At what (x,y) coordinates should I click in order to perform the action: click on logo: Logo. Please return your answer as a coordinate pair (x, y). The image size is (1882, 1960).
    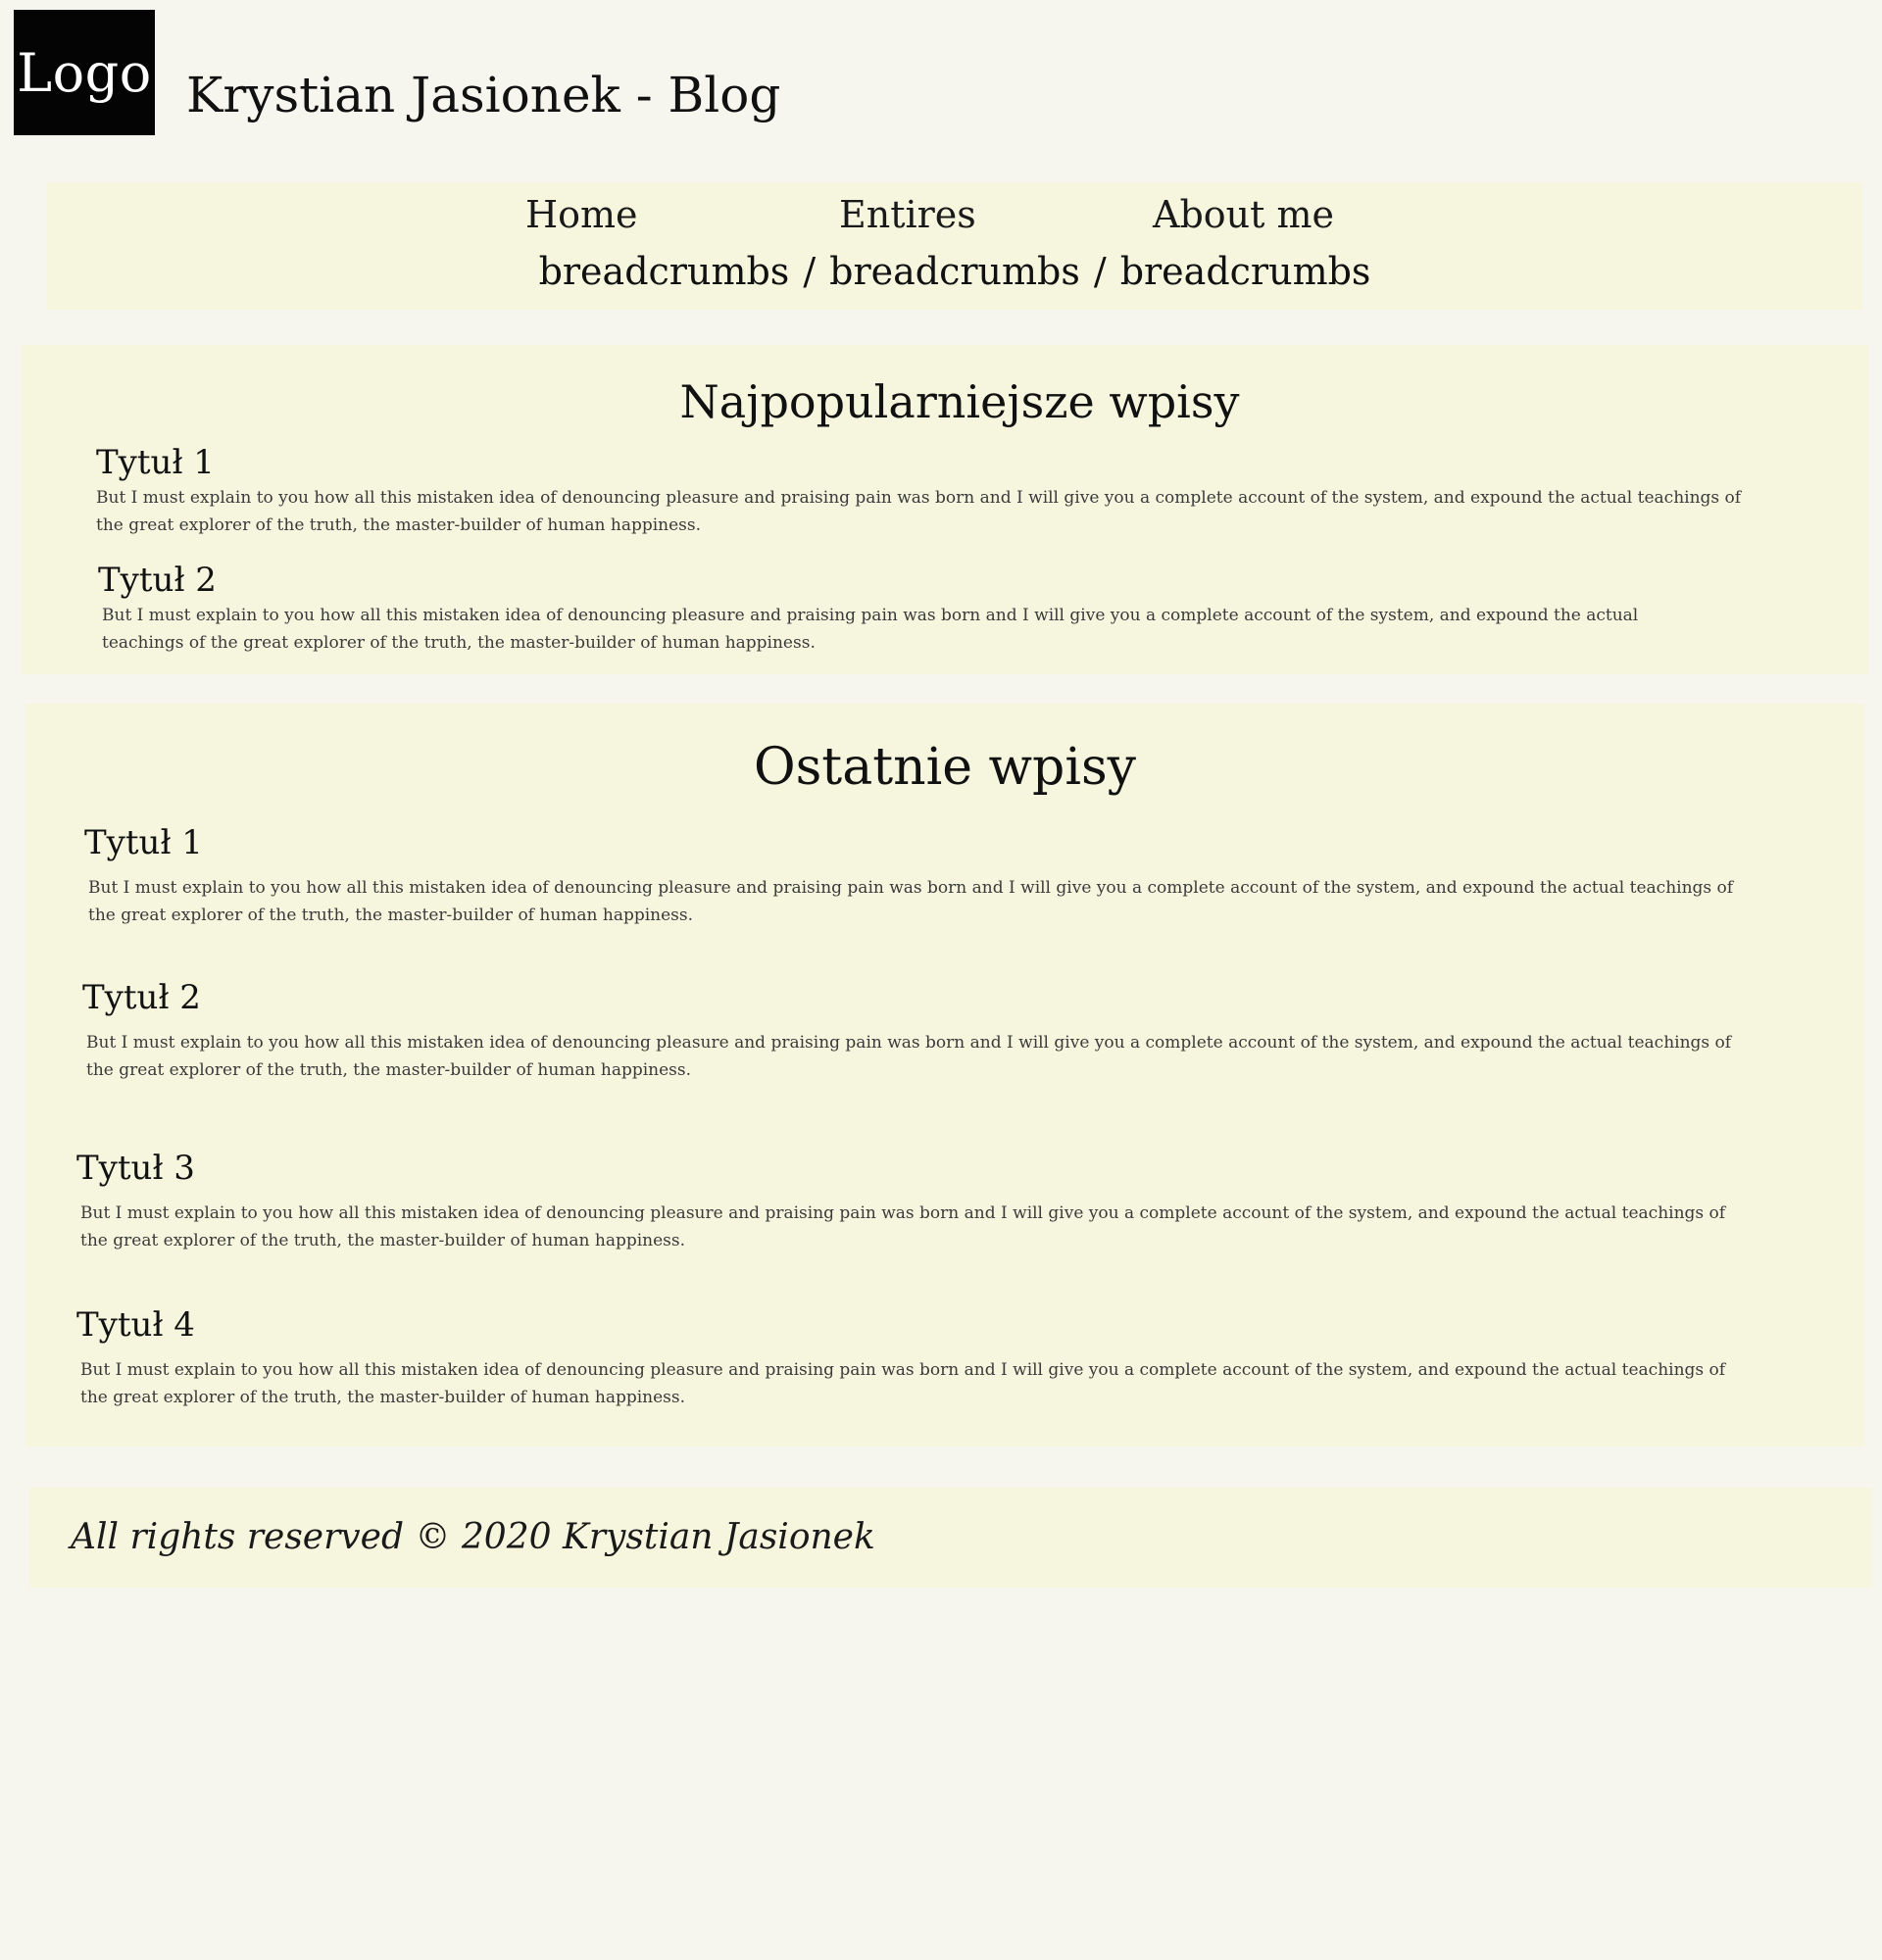
    Looking at the image, I should click on (84, 72).